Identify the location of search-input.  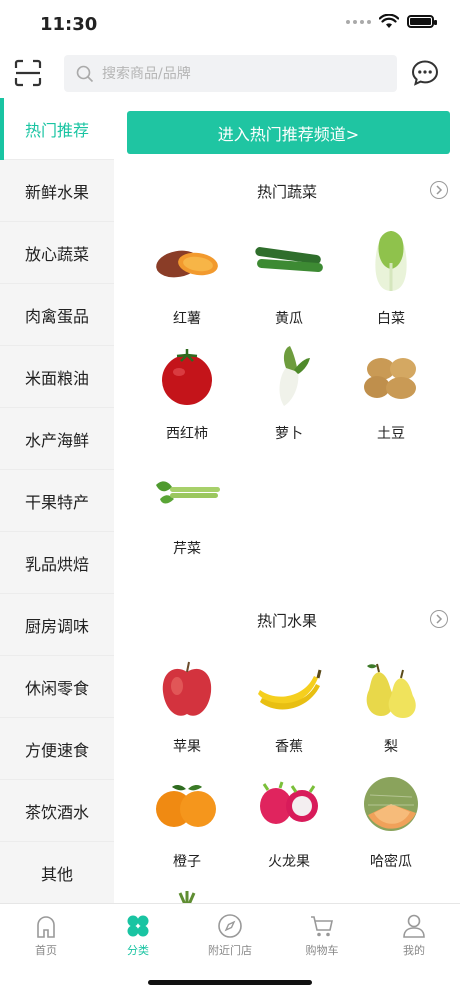
(232, 73).